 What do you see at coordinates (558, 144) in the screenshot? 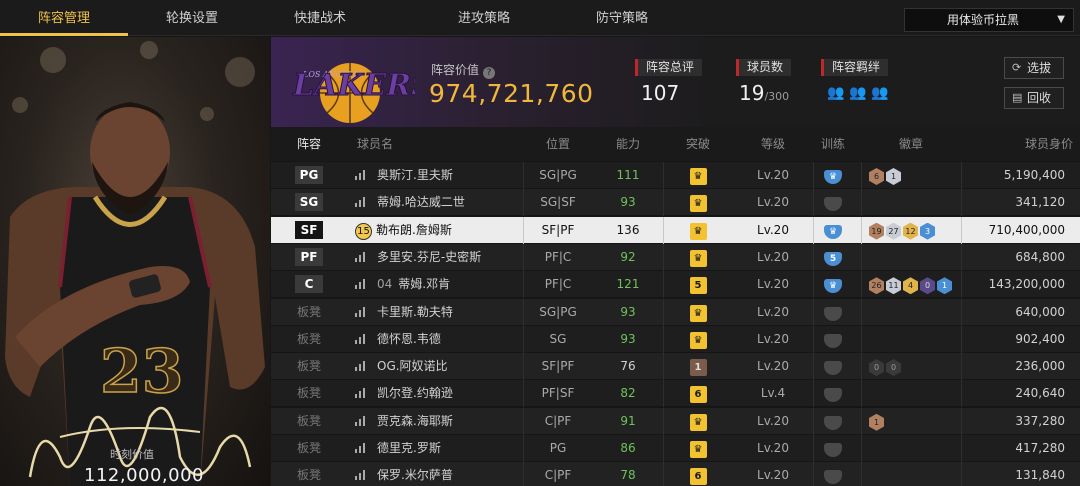
I see `header-position: 位置` at bounding box center [558, 144].